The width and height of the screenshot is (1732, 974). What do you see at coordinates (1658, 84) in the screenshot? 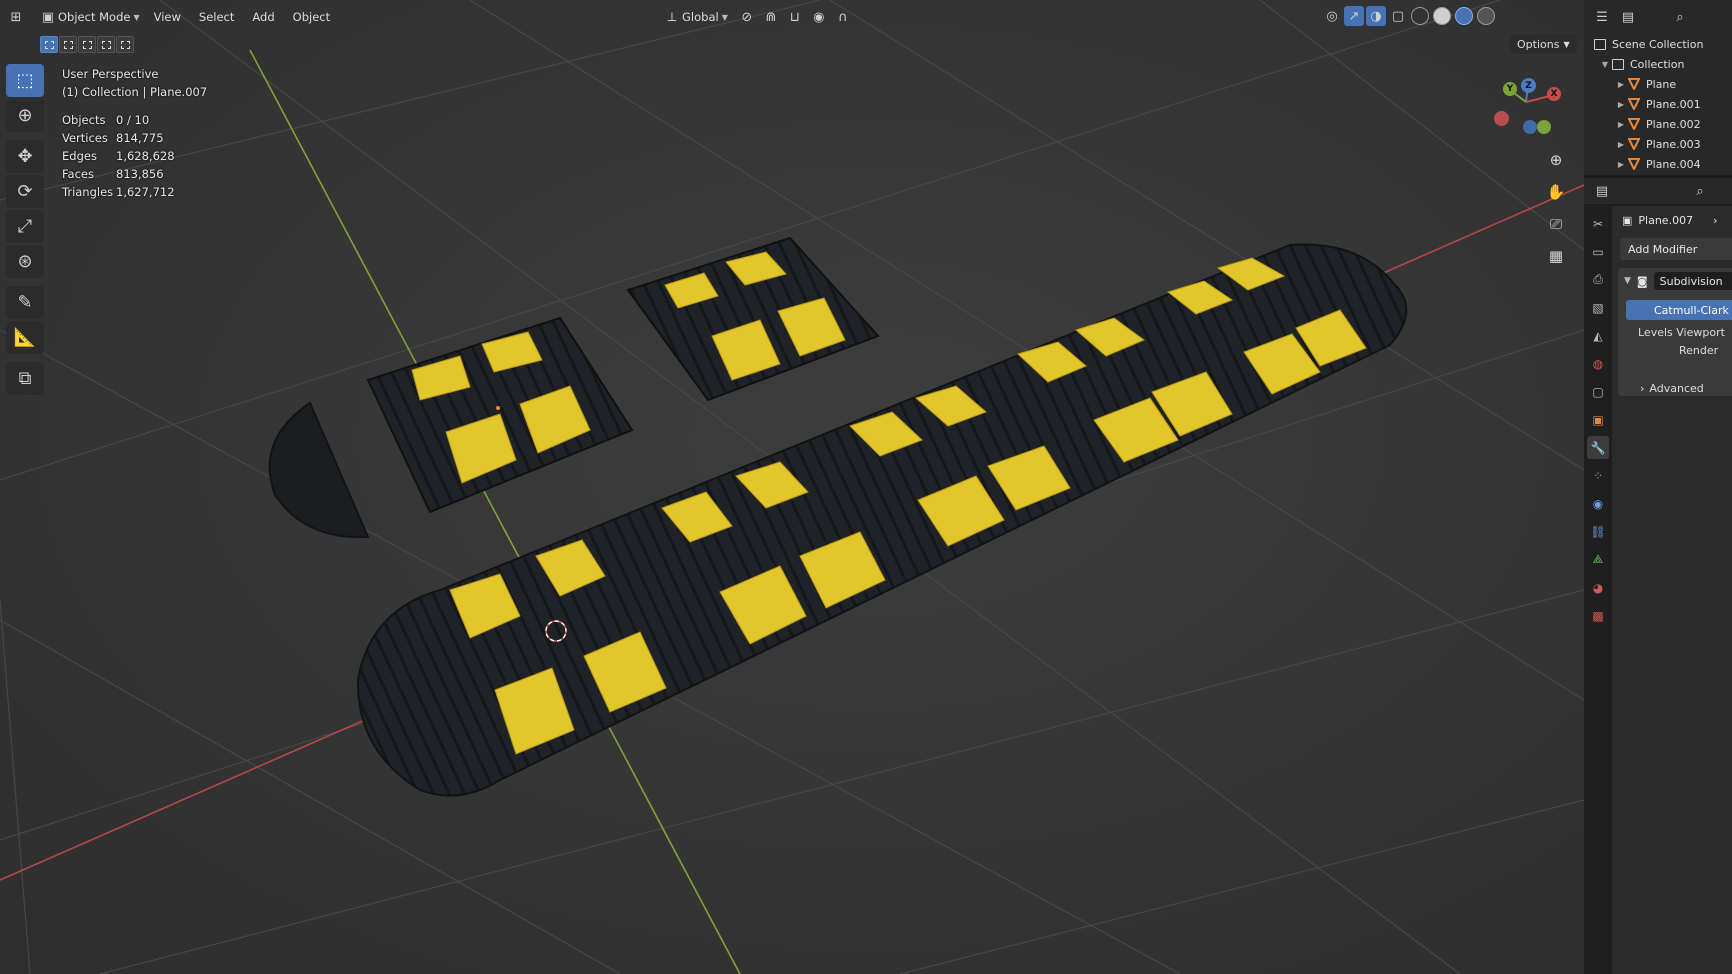
I see `outliner-object-row: ▶ Plane` at bounding box center [1658, 84].